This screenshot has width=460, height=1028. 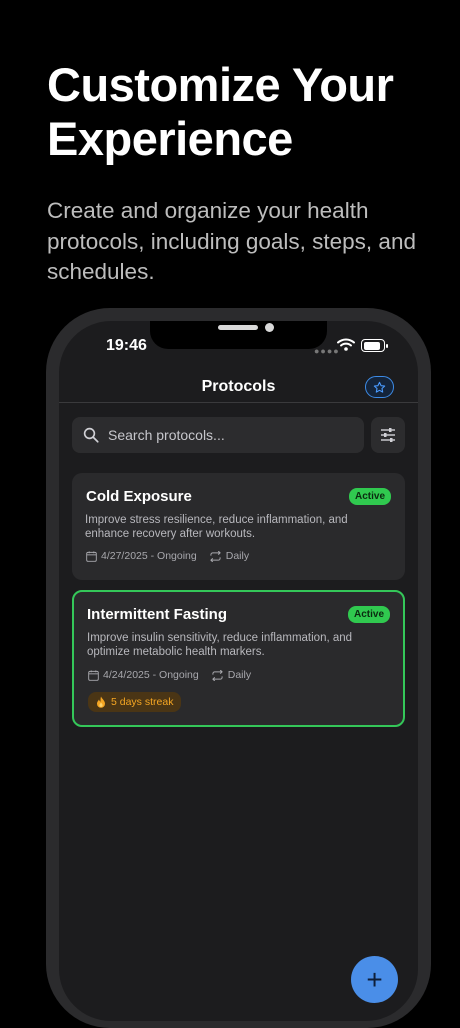 What do you see at coordinates (149, 556) in the screenshot?
I see `protocol-dates: 4/27/2025 - Ongoing` at bounding box center [149, 556].